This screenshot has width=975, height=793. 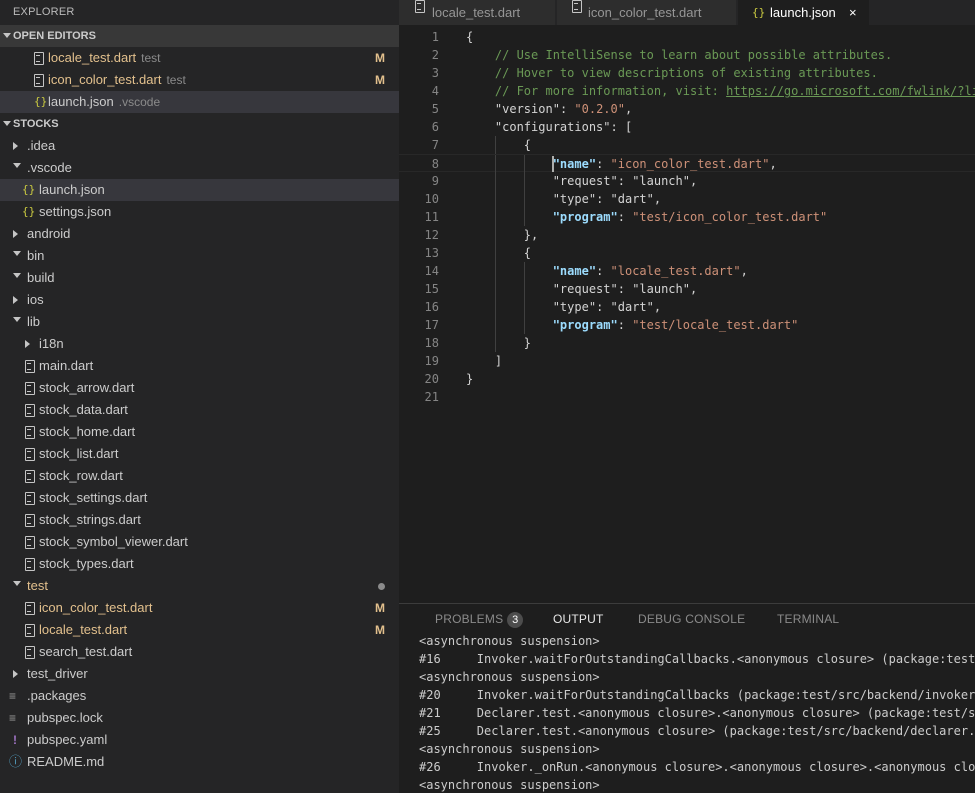 I want to click on info-icon: ⓘ, so click(x=16, y=761).